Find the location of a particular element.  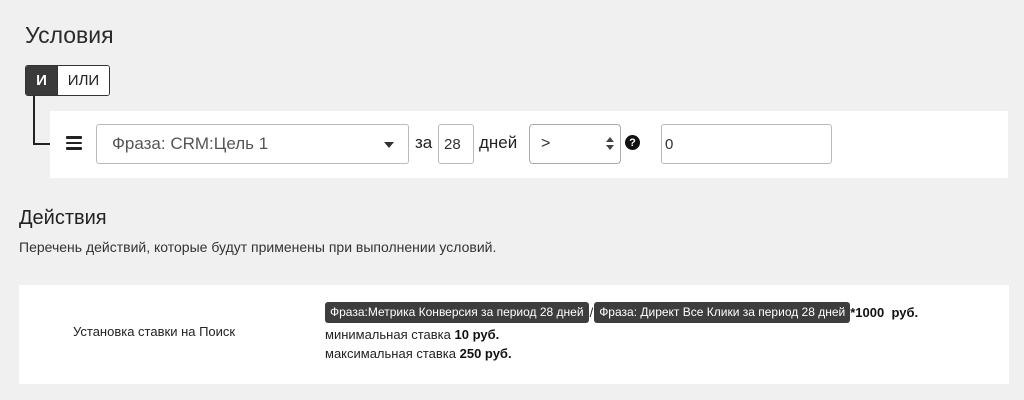

days-label: дней is located at coordinates (498, 142).